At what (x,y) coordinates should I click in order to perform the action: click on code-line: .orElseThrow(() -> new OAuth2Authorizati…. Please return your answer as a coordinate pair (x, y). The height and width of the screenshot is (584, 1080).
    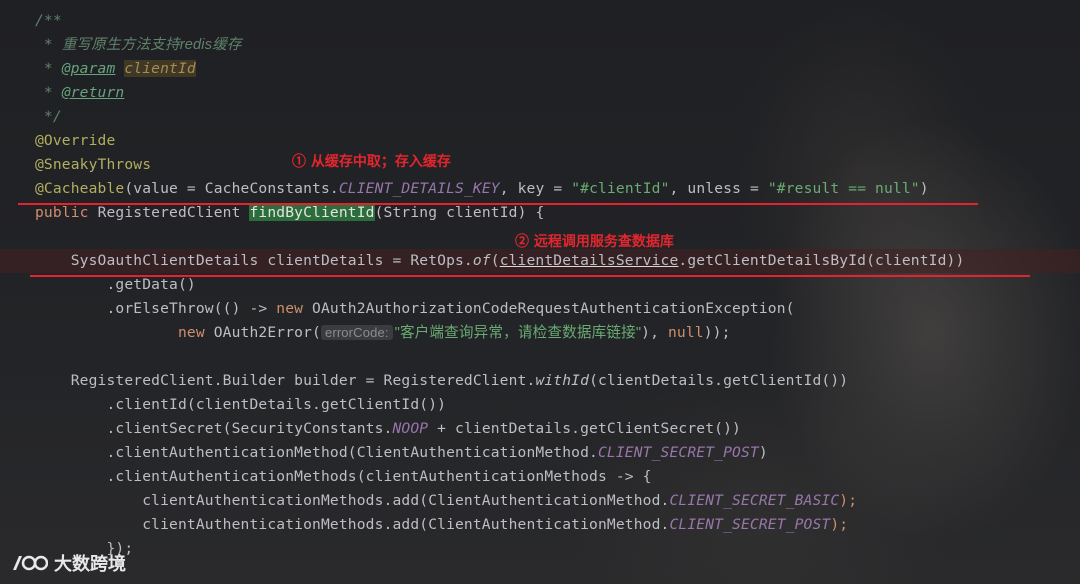
    Looking at the image, I should click on (415, 309).